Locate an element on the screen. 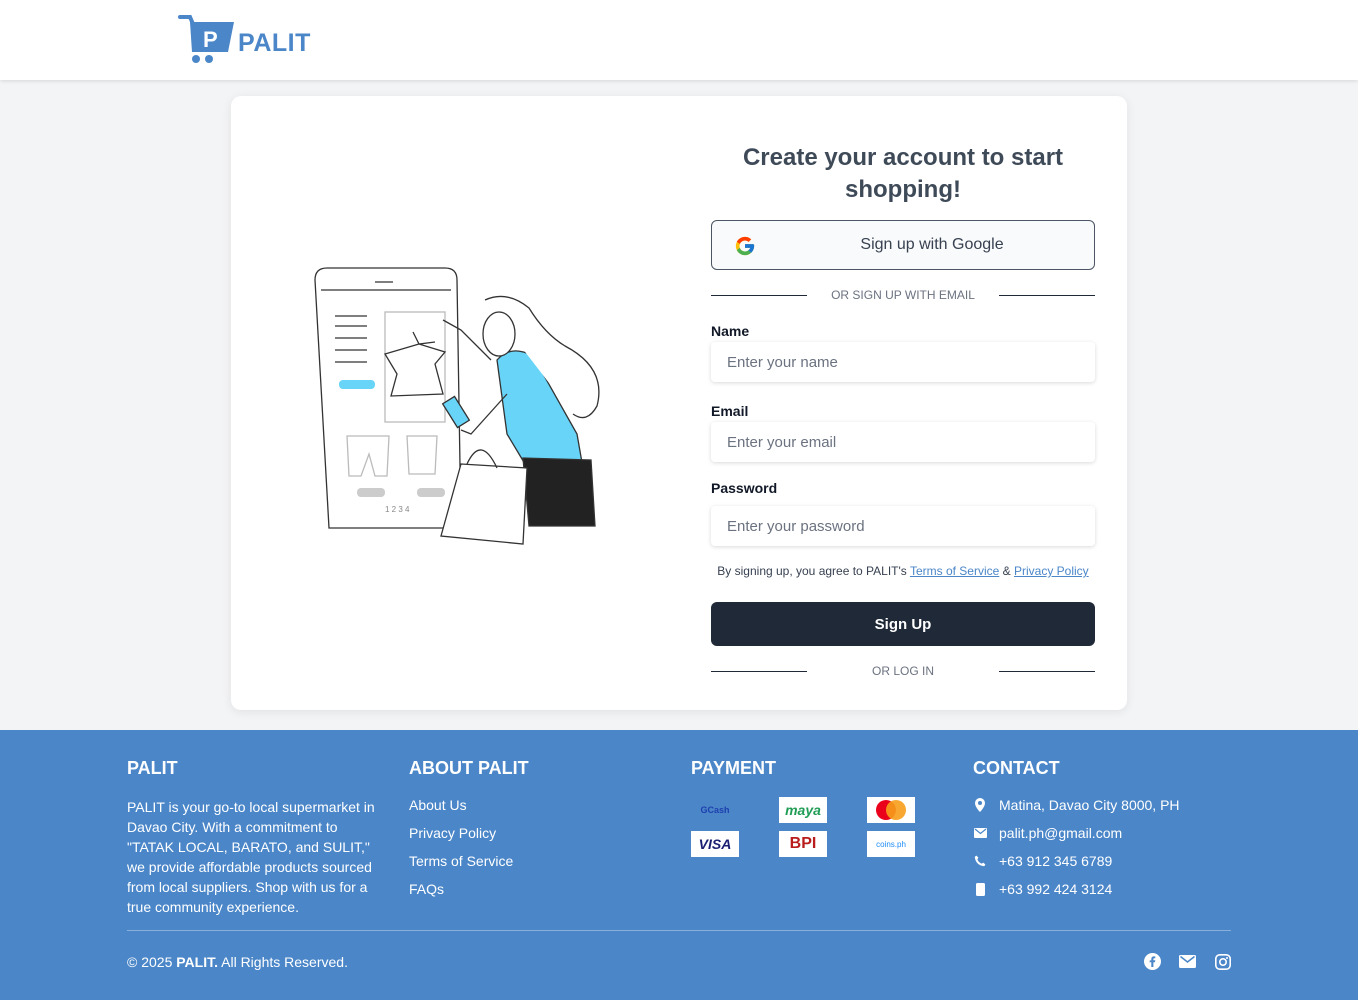 This screenshot has height=1000, width=1358. mastercard-logo is located at coordinates (891, 810).